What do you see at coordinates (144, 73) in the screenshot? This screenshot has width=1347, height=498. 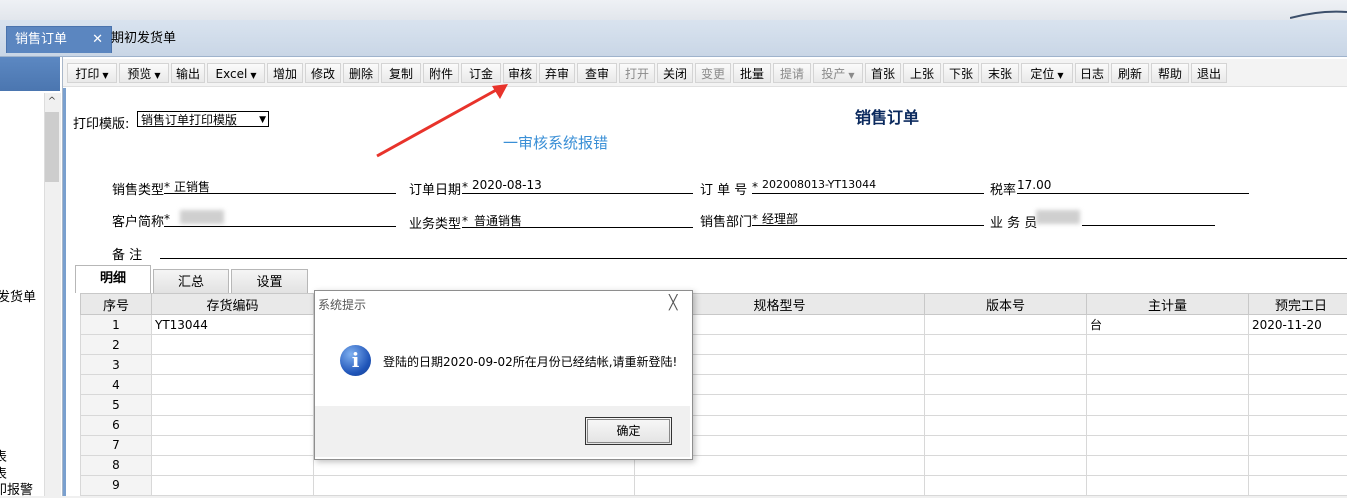 I see `preview-button: 预览▼` at bounding box center [144, 73].